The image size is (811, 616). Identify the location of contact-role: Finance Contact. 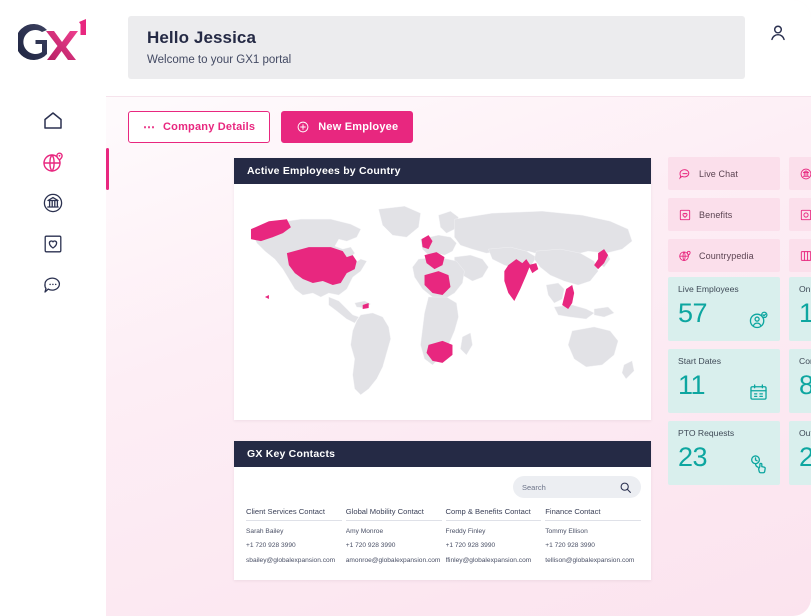
(593, 514).